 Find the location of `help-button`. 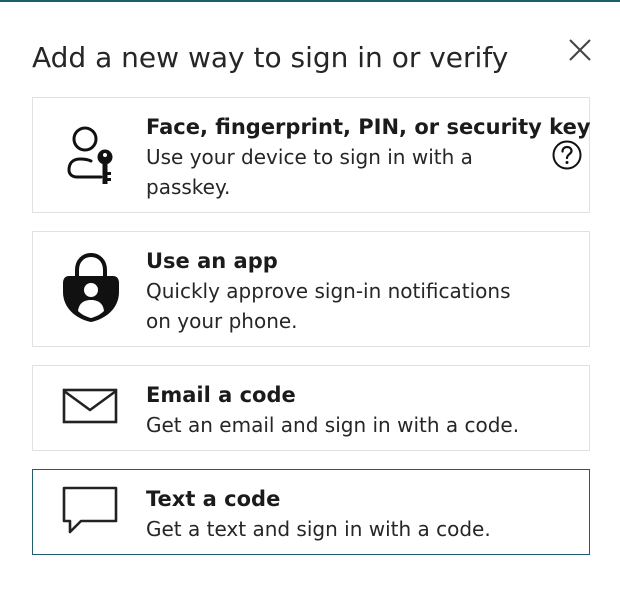

help-button is located at coordinates (567, 155).